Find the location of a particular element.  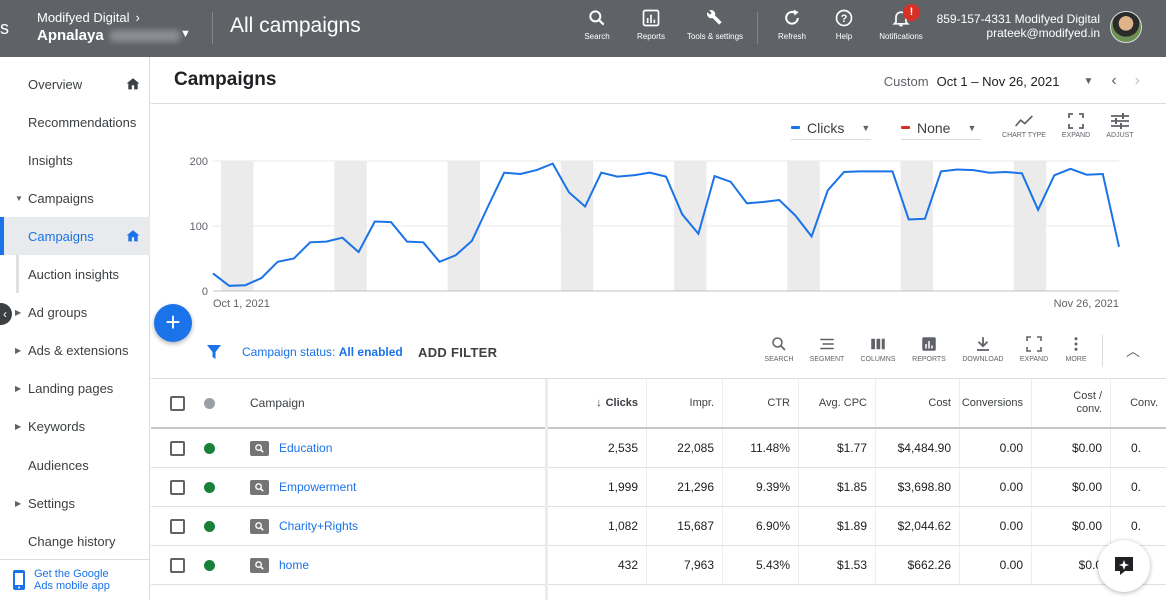

sidebar-item-insights: Insights is located at coordinates (75, 160).